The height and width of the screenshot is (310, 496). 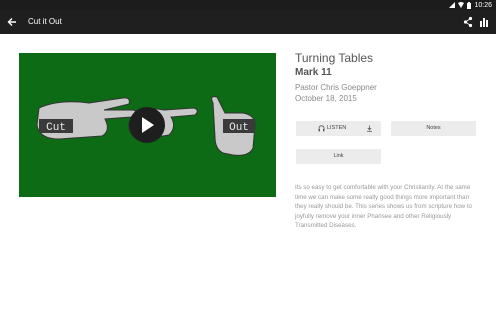 What do you see at coordinates (461, 5) in the screenshot?
I see `wifi-icon` at bounding box center [461, 5].